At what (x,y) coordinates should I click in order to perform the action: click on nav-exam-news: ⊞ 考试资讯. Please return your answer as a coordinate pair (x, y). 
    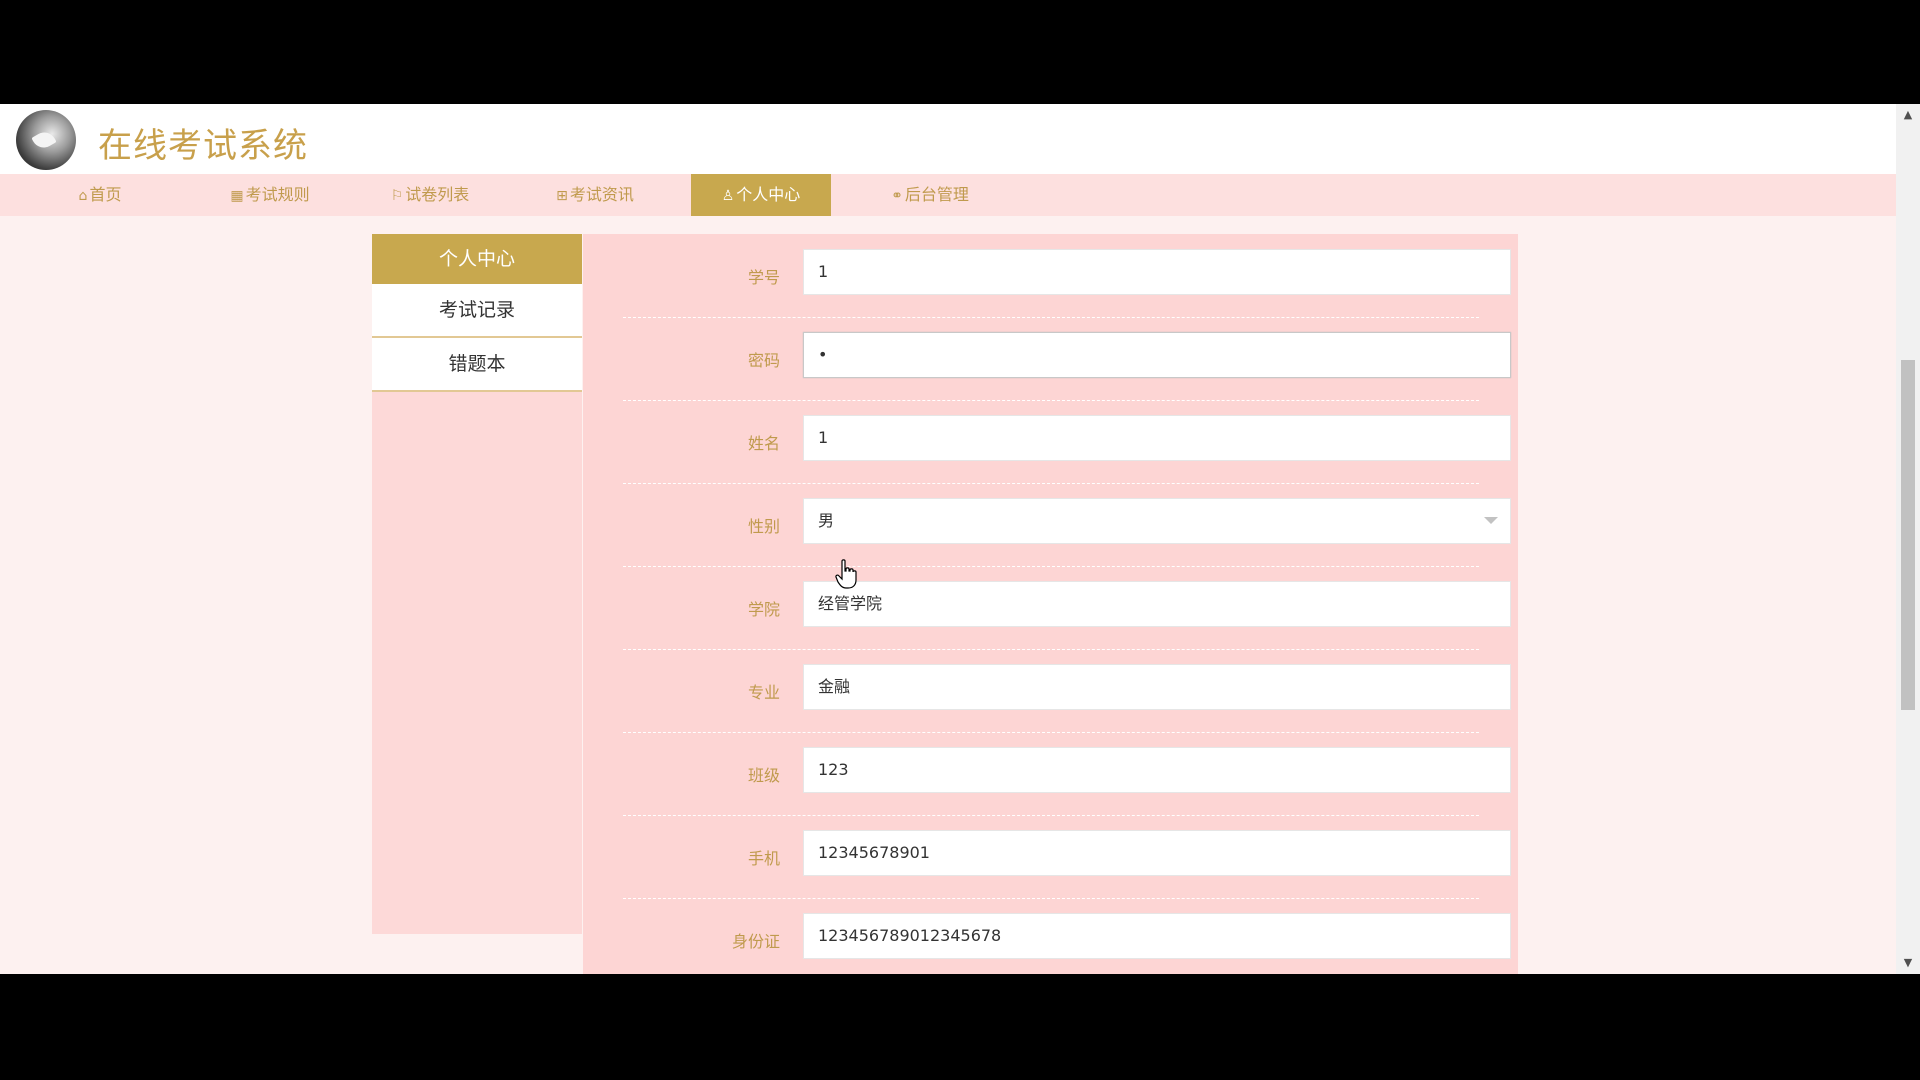
    Looking at the image, I should click on (595, 195).